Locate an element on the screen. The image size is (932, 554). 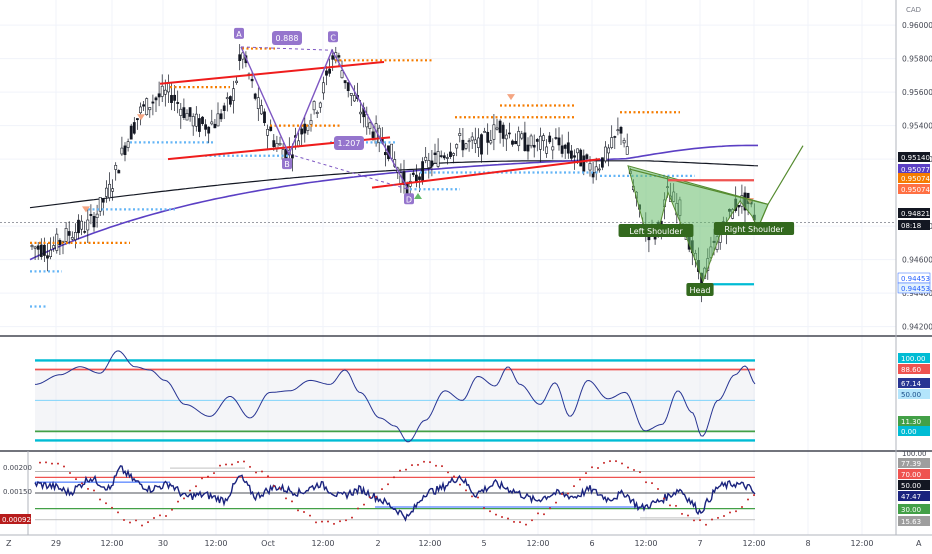
oscillator-2-badge: 70.00 is located at coordinates (914, 474).